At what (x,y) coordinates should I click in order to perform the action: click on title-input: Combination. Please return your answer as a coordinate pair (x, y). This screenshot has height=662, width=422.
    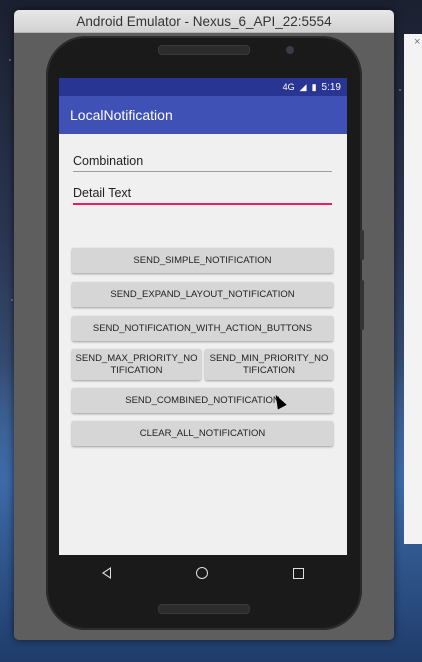
    Looking at the image, I should click on (202, 163).